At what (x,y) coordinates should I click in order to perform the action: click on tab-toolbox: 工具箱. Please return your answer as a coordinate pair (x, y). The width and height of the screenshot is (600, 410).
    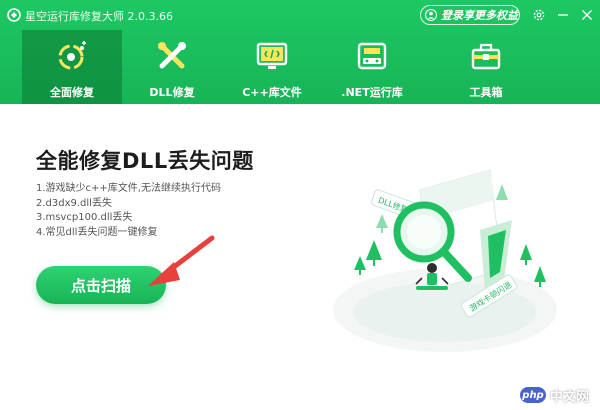
    Looking at the image, I should click on (486, 67).